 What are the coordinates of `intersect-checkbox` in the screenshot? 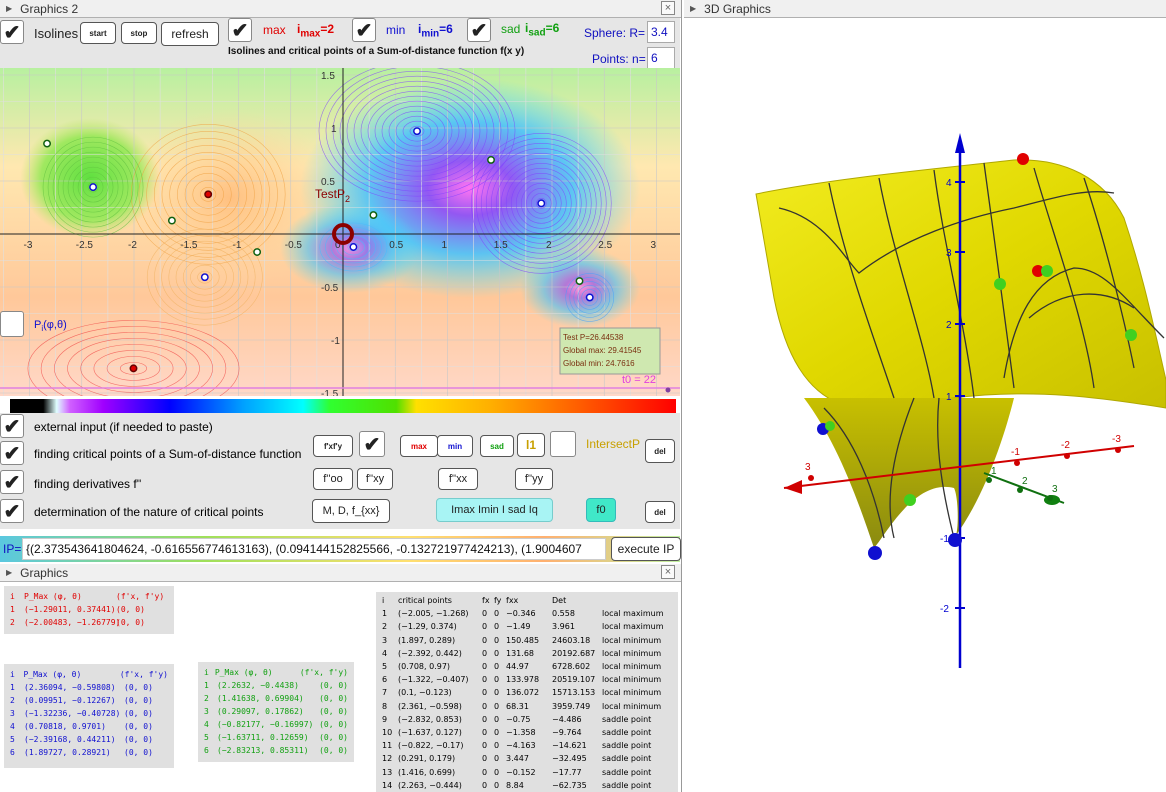 It's located at (563, 444).